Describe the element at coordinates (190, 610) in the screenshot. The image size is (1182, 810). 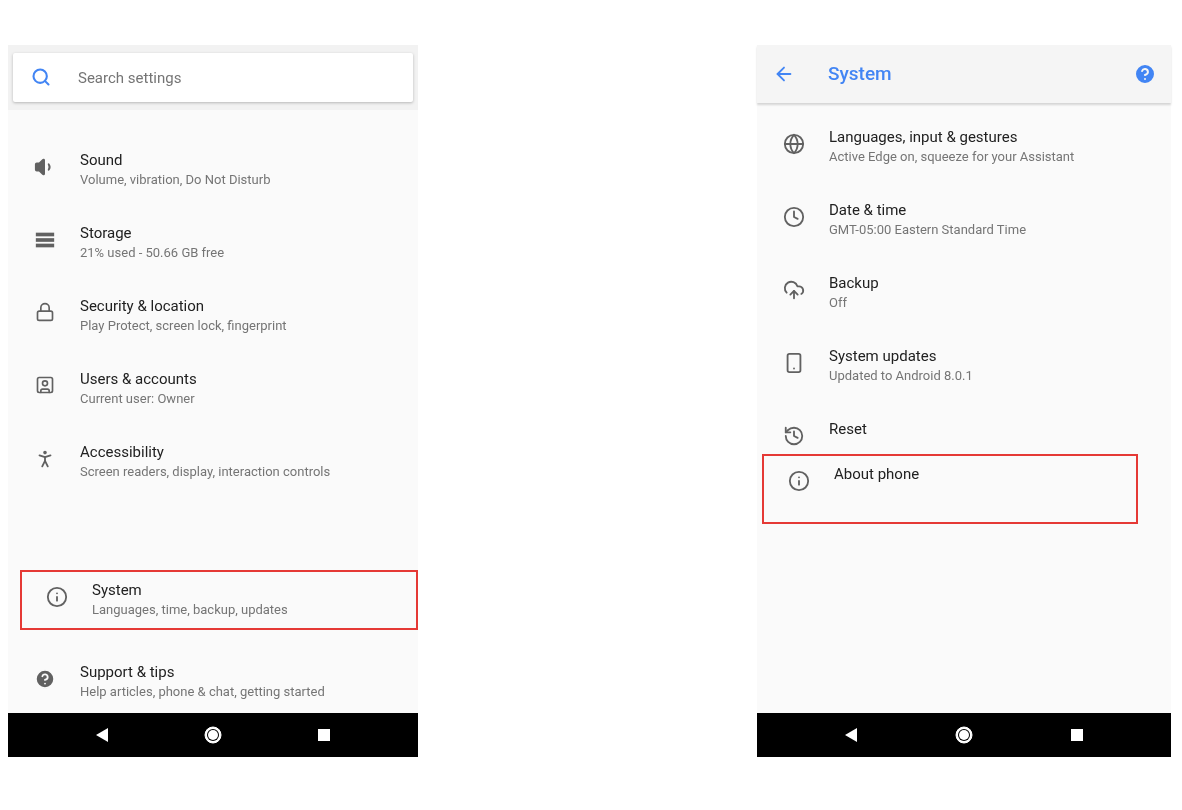
I see `row-subtitle: Languages, time, backup, updates` at that location.